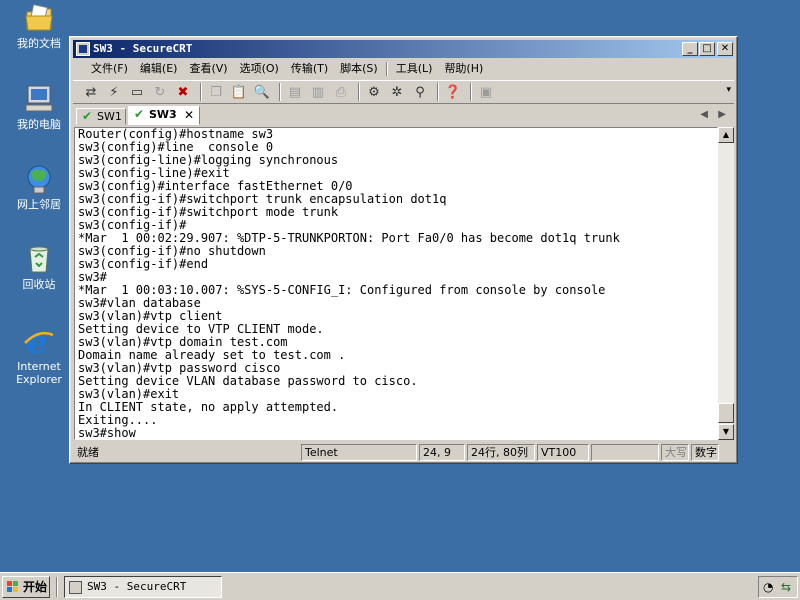  Describe the element at coordinates (625, 452) in the screenshot. I see `status-empty` at that location.